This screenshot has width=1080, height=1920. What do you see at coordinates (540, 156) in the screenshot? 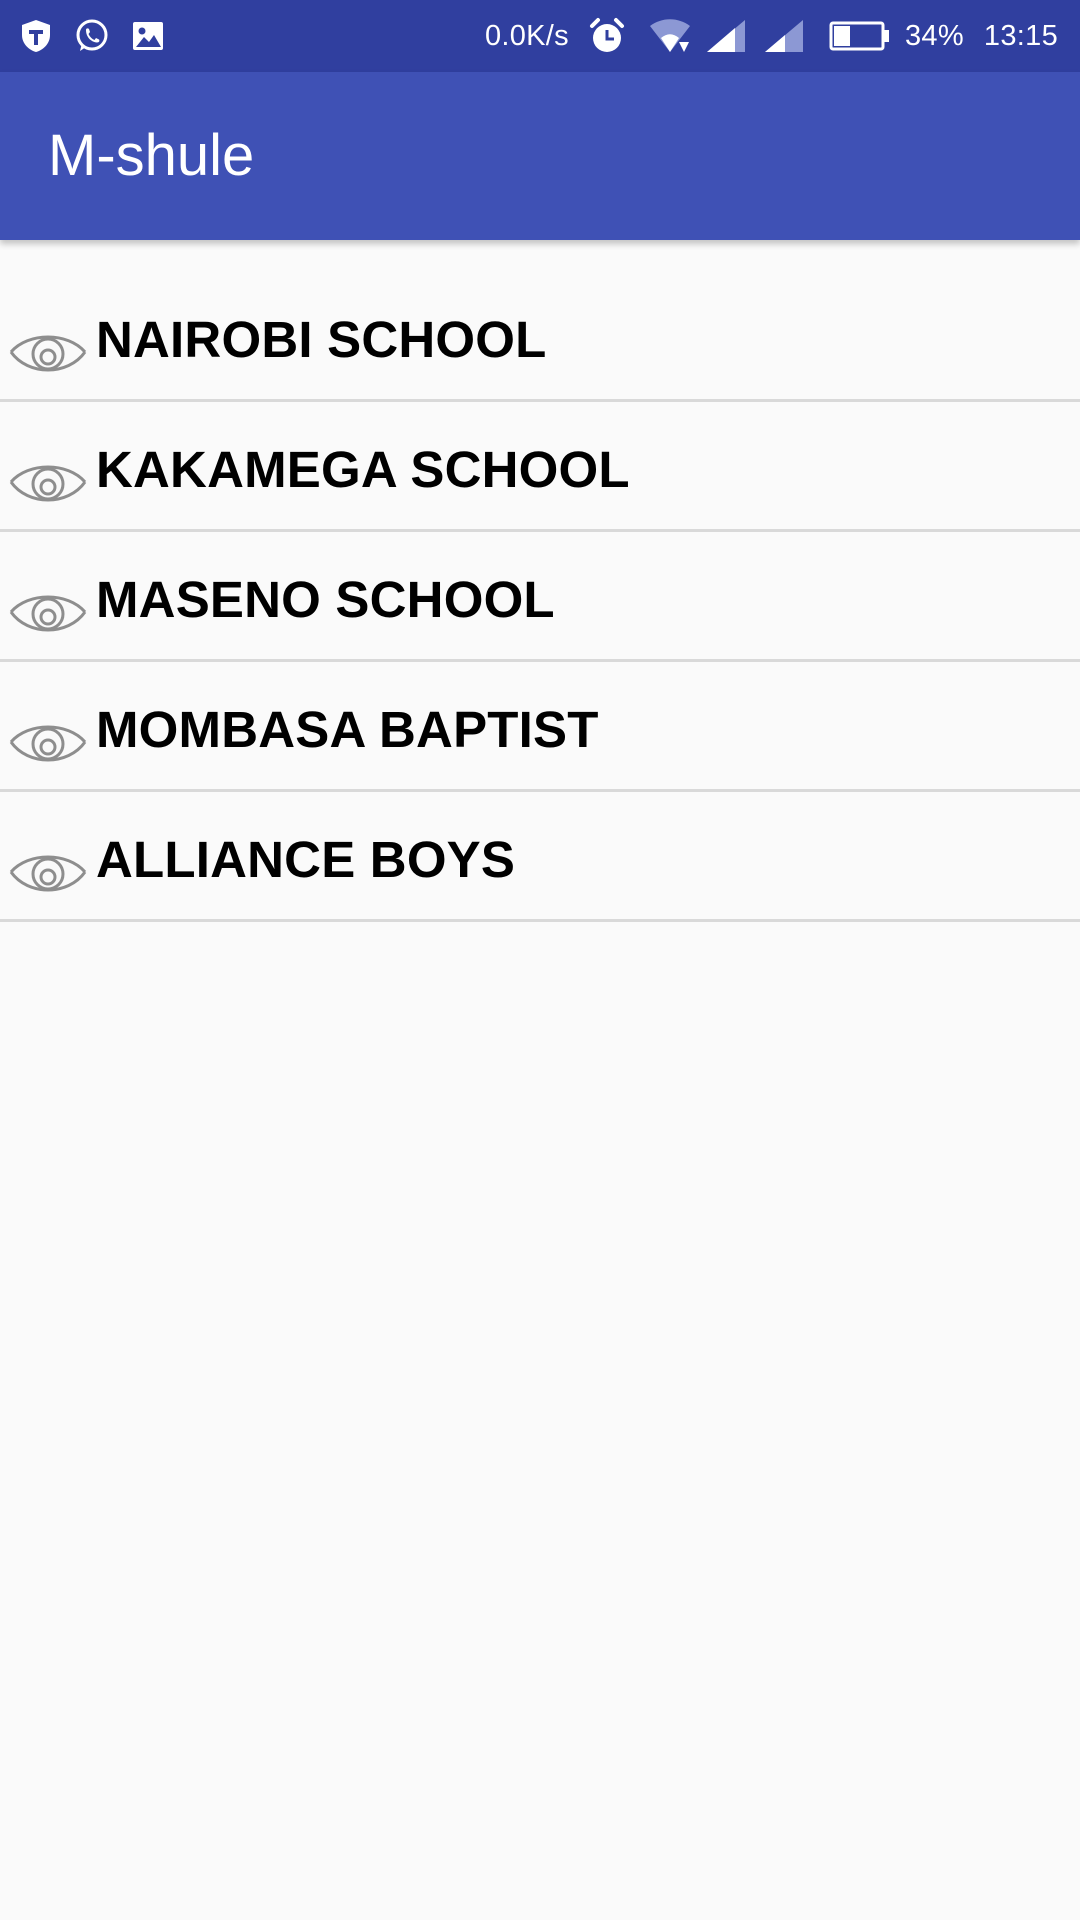
I see `app-bar: M-shule` at bounding box center [540, 156].